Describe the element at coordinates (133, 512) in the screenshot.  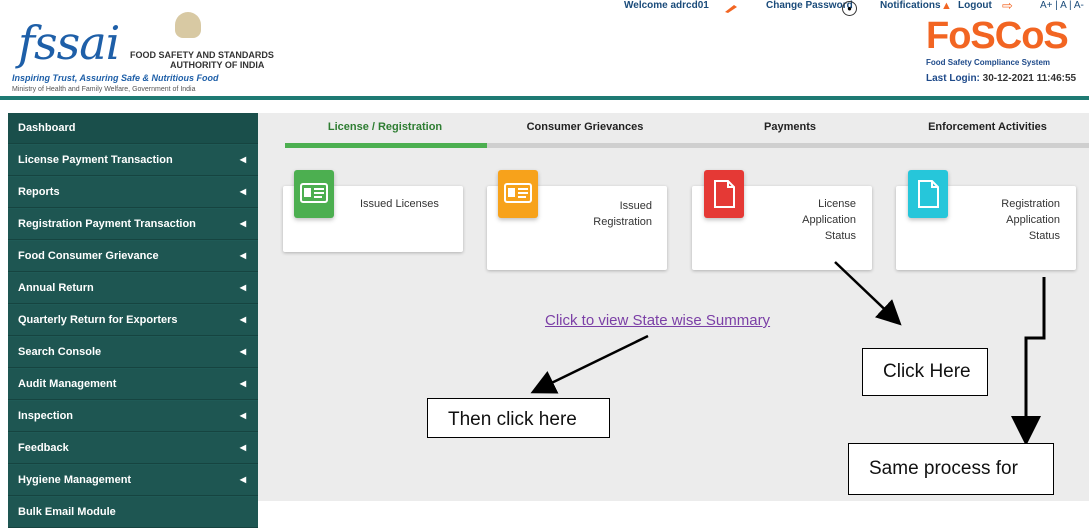
I see `sidebar-item-bulk-email-module: Bulk Email Module` at that location.